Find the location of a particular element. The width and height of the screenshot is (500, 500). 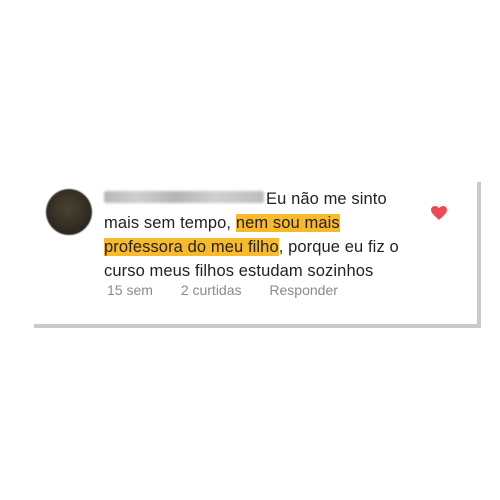

comment-text-start: Eu não me sinto is located at coordinates (326, 199).